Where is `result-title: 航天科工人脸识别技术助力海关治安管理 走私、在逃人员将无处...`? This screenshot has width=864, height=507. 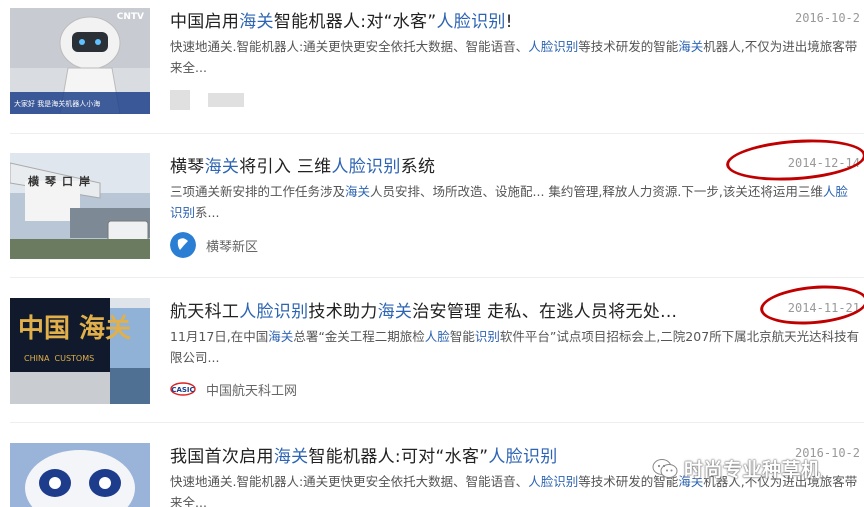 result-title: 航天科工人脸识别技术助力海关治安管理 走私、在逃人员将无处... is located at coordinates (423, 309).